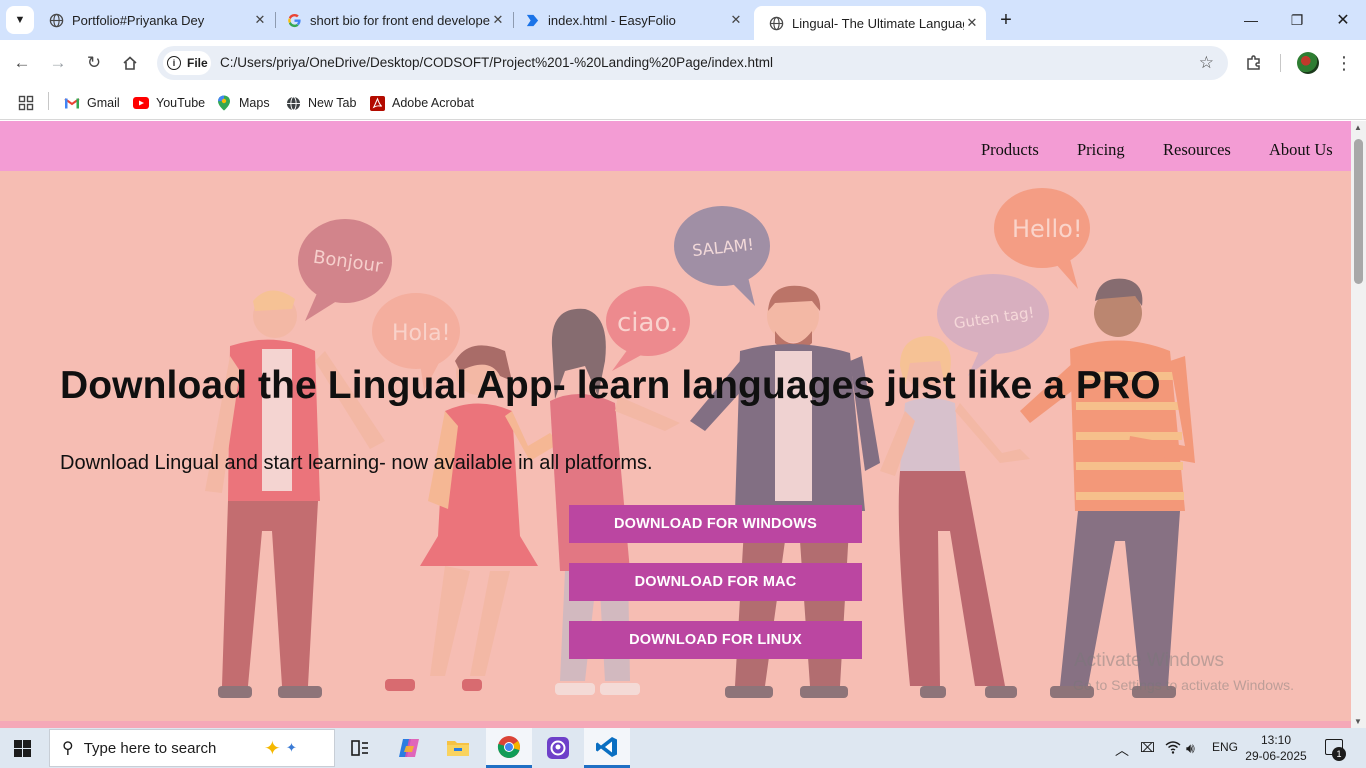 This screenshot has width=1366, height=768. Describe the element at coordinates (1276, 756) in the screenshot. I see `clock-date: 29-06-2025` at that location.